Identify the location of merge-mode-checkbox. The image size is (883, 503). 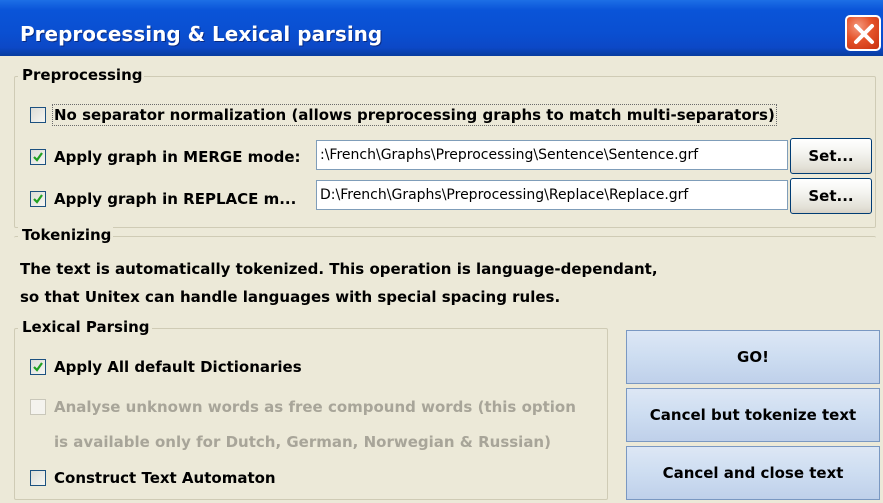
(38, 157).